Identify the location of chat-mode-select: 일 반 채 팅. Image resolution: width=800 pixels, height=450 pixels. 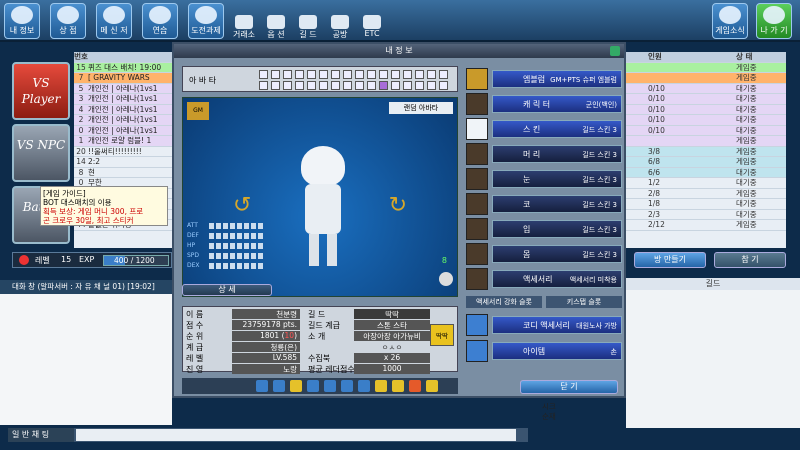
(41, 435).